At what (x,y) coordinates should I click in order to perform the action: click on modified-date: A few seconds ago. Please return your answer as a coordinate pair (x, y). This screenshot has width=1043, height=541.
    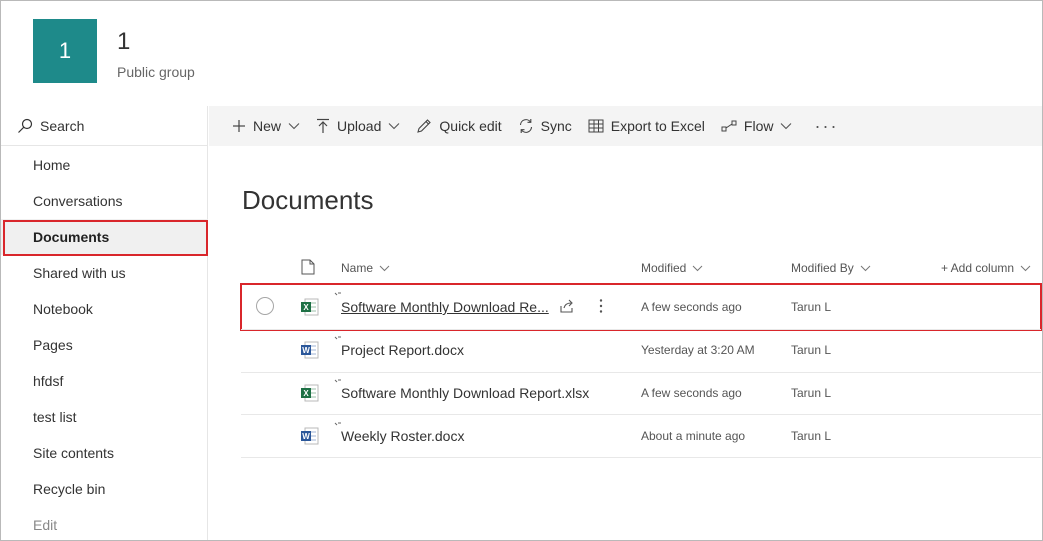
    Looking at the image, I should click on (691, 393).